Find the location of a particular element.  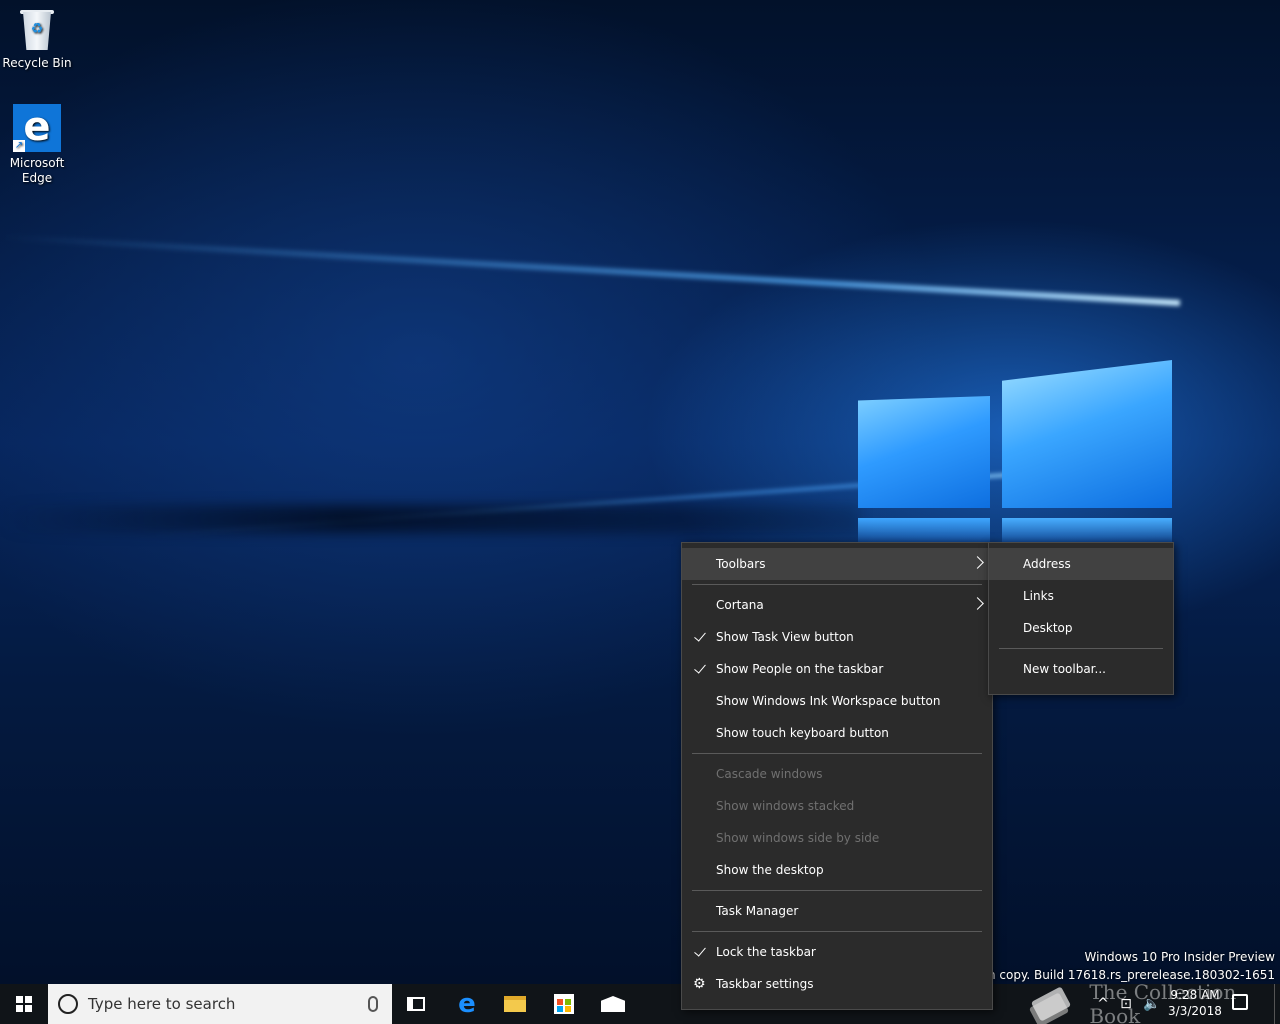

menu-item-label: Task Manager is located at coordinates (757, 911).